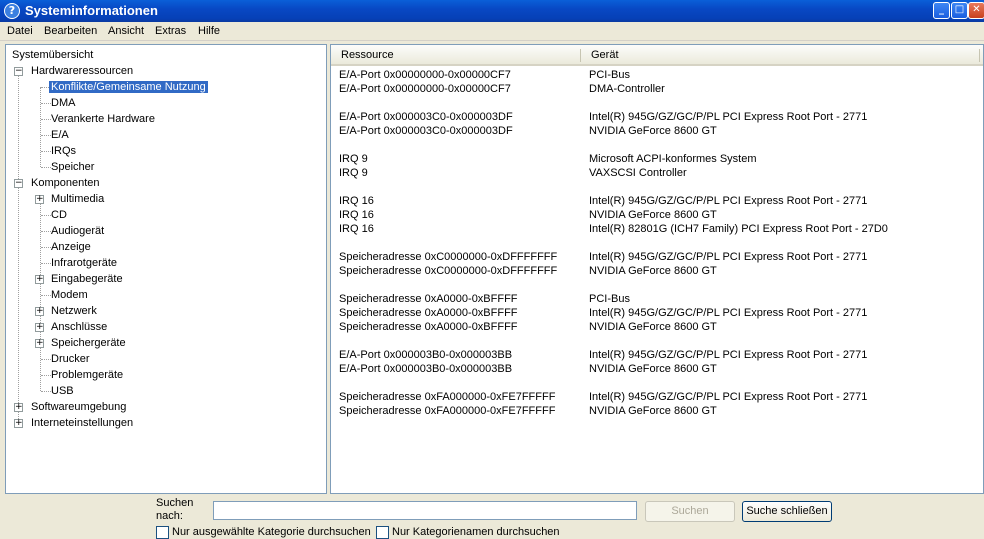 This screenshot has width=984, height=539. Describe the element at coordinates (941, 10) in the screenshot. I see `minimize-button: _` at that location.